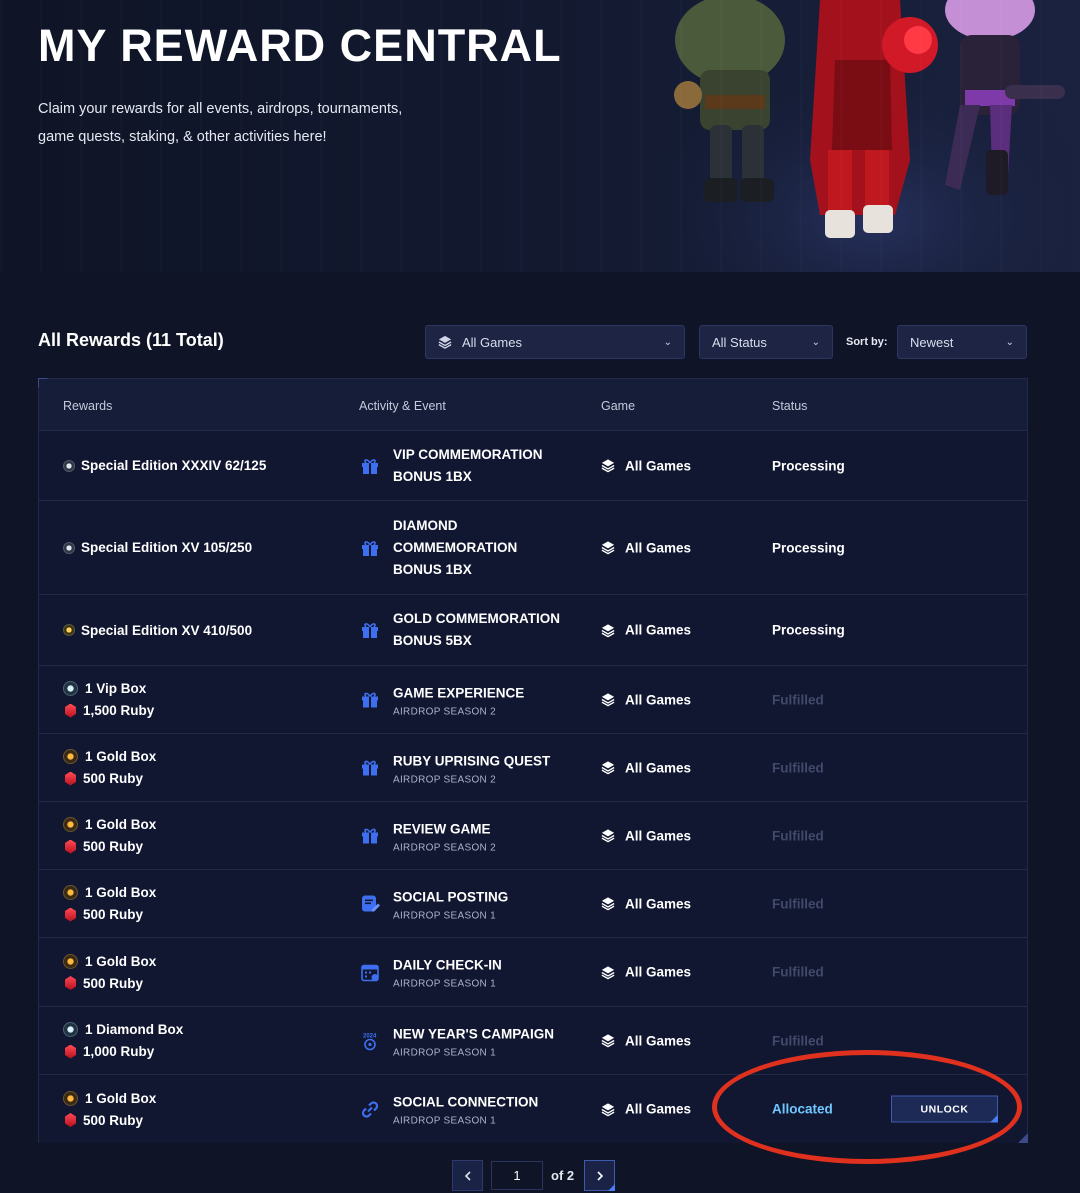  I want to click on reward-text: 1 Vip Box, so click(116, 688).